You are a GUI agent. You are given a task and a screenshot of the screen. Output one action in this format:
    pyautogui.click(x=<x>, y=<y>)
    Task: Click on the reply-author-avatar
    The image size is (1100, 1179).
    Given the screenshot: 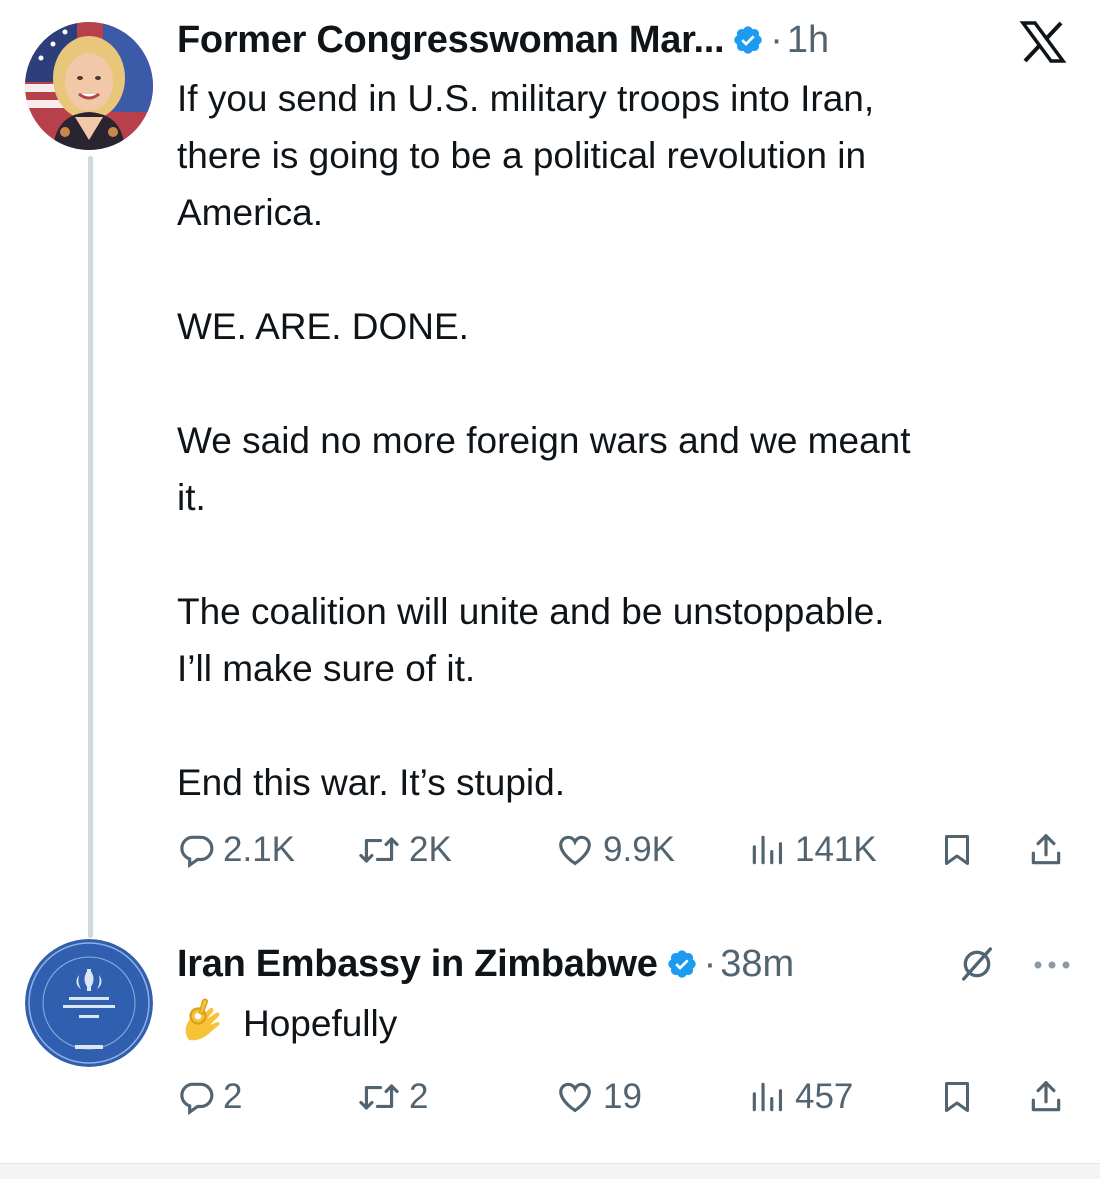 What is the action you would take?
    pyautogui.click(x=89, y=1003)
    